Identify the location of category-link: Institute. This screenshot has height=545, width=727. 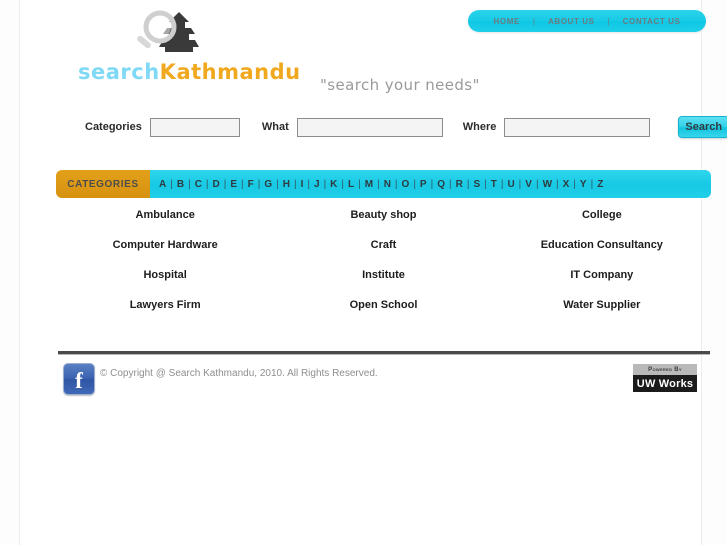
(383, 275).